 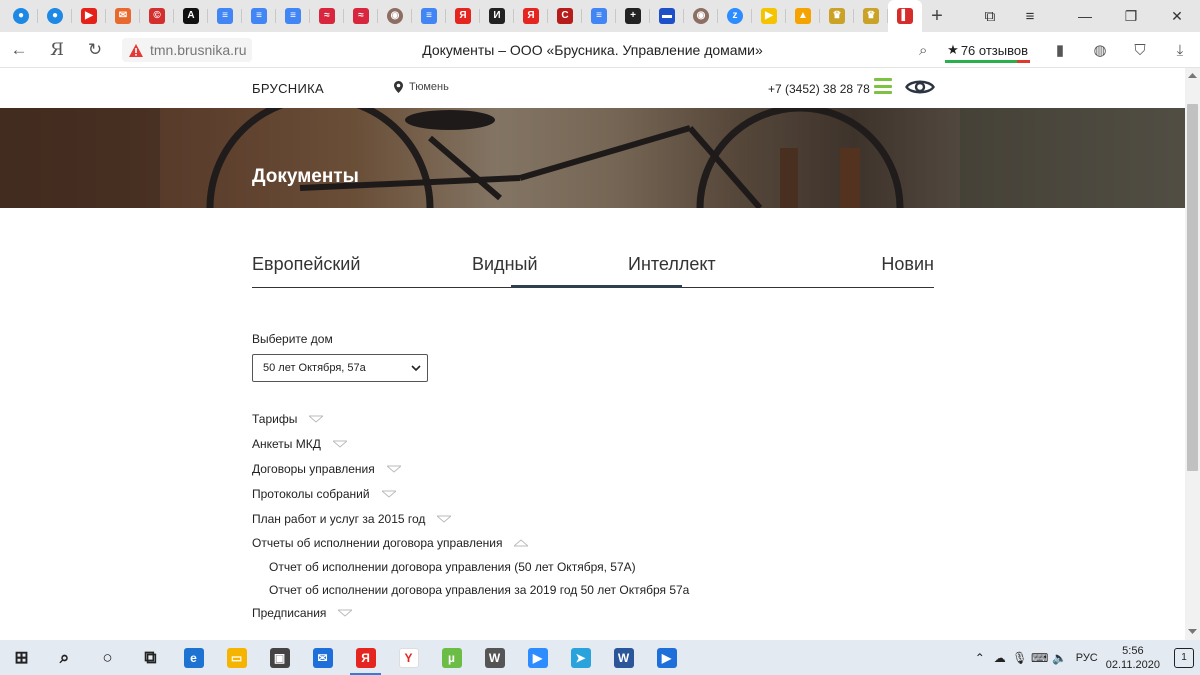 What do you see at coordinates (1087, 658) in the screenshot?
I see `input-language: РУС` at bounding box center [1087, 658].